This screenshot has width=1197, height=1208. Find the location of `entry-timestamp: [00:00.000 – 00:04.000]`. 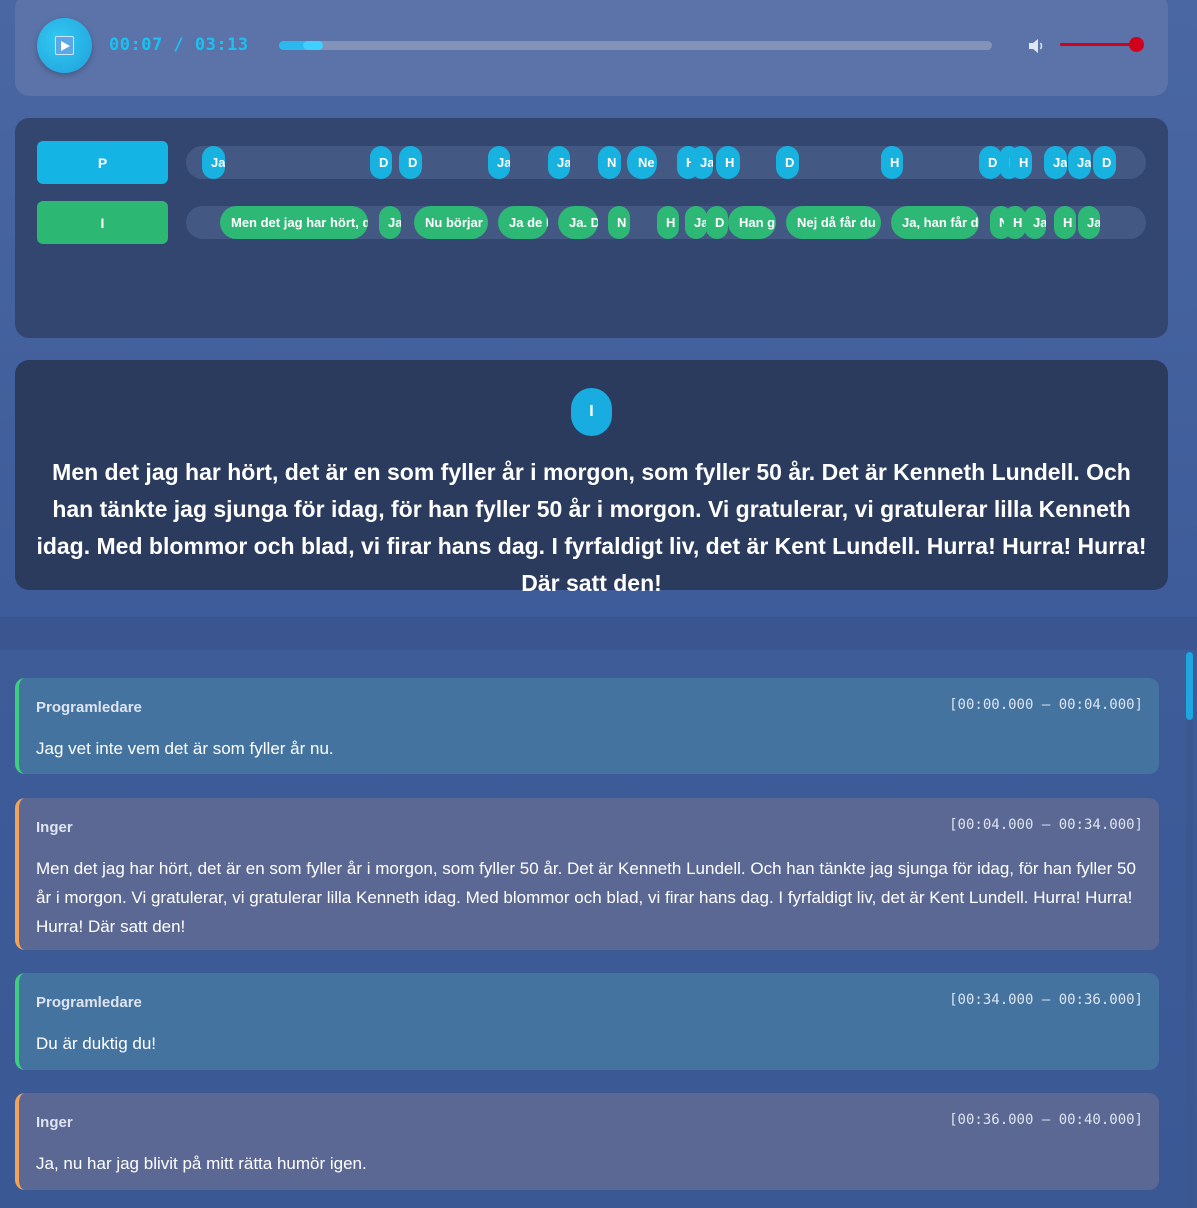

entry-timestamp: [00:00.000 – 00:04.000] is located at coordinates (1046, 705).